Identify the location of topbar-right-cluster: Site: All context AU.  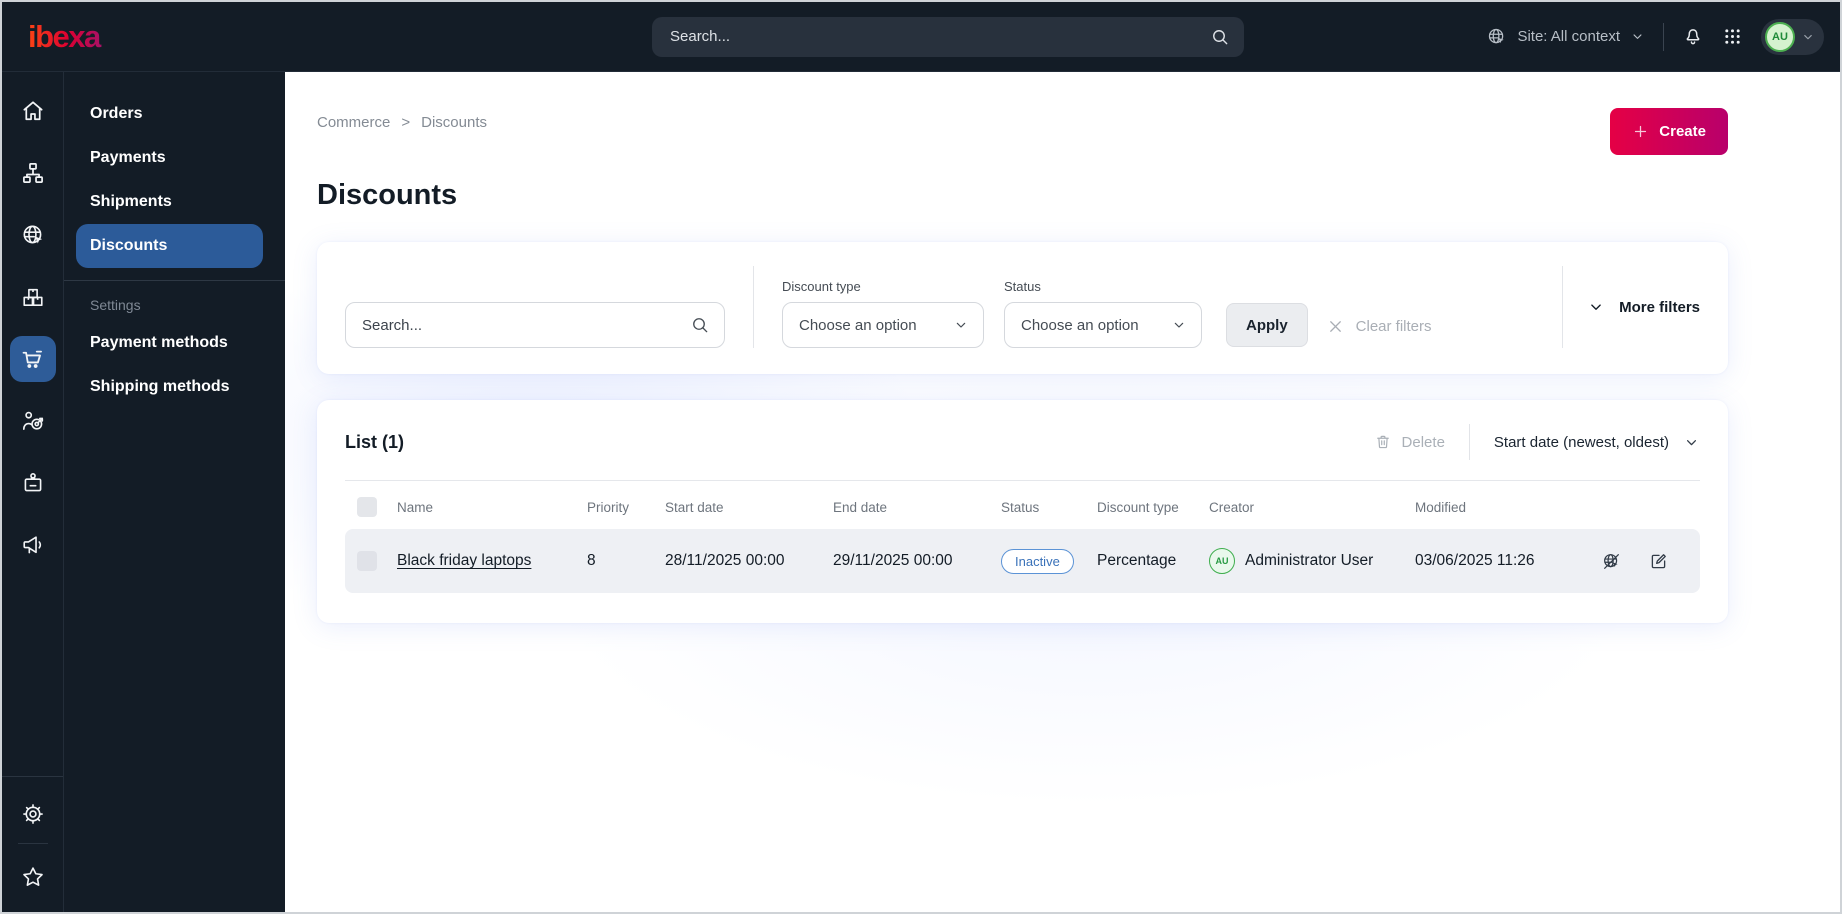
(1655, 36).